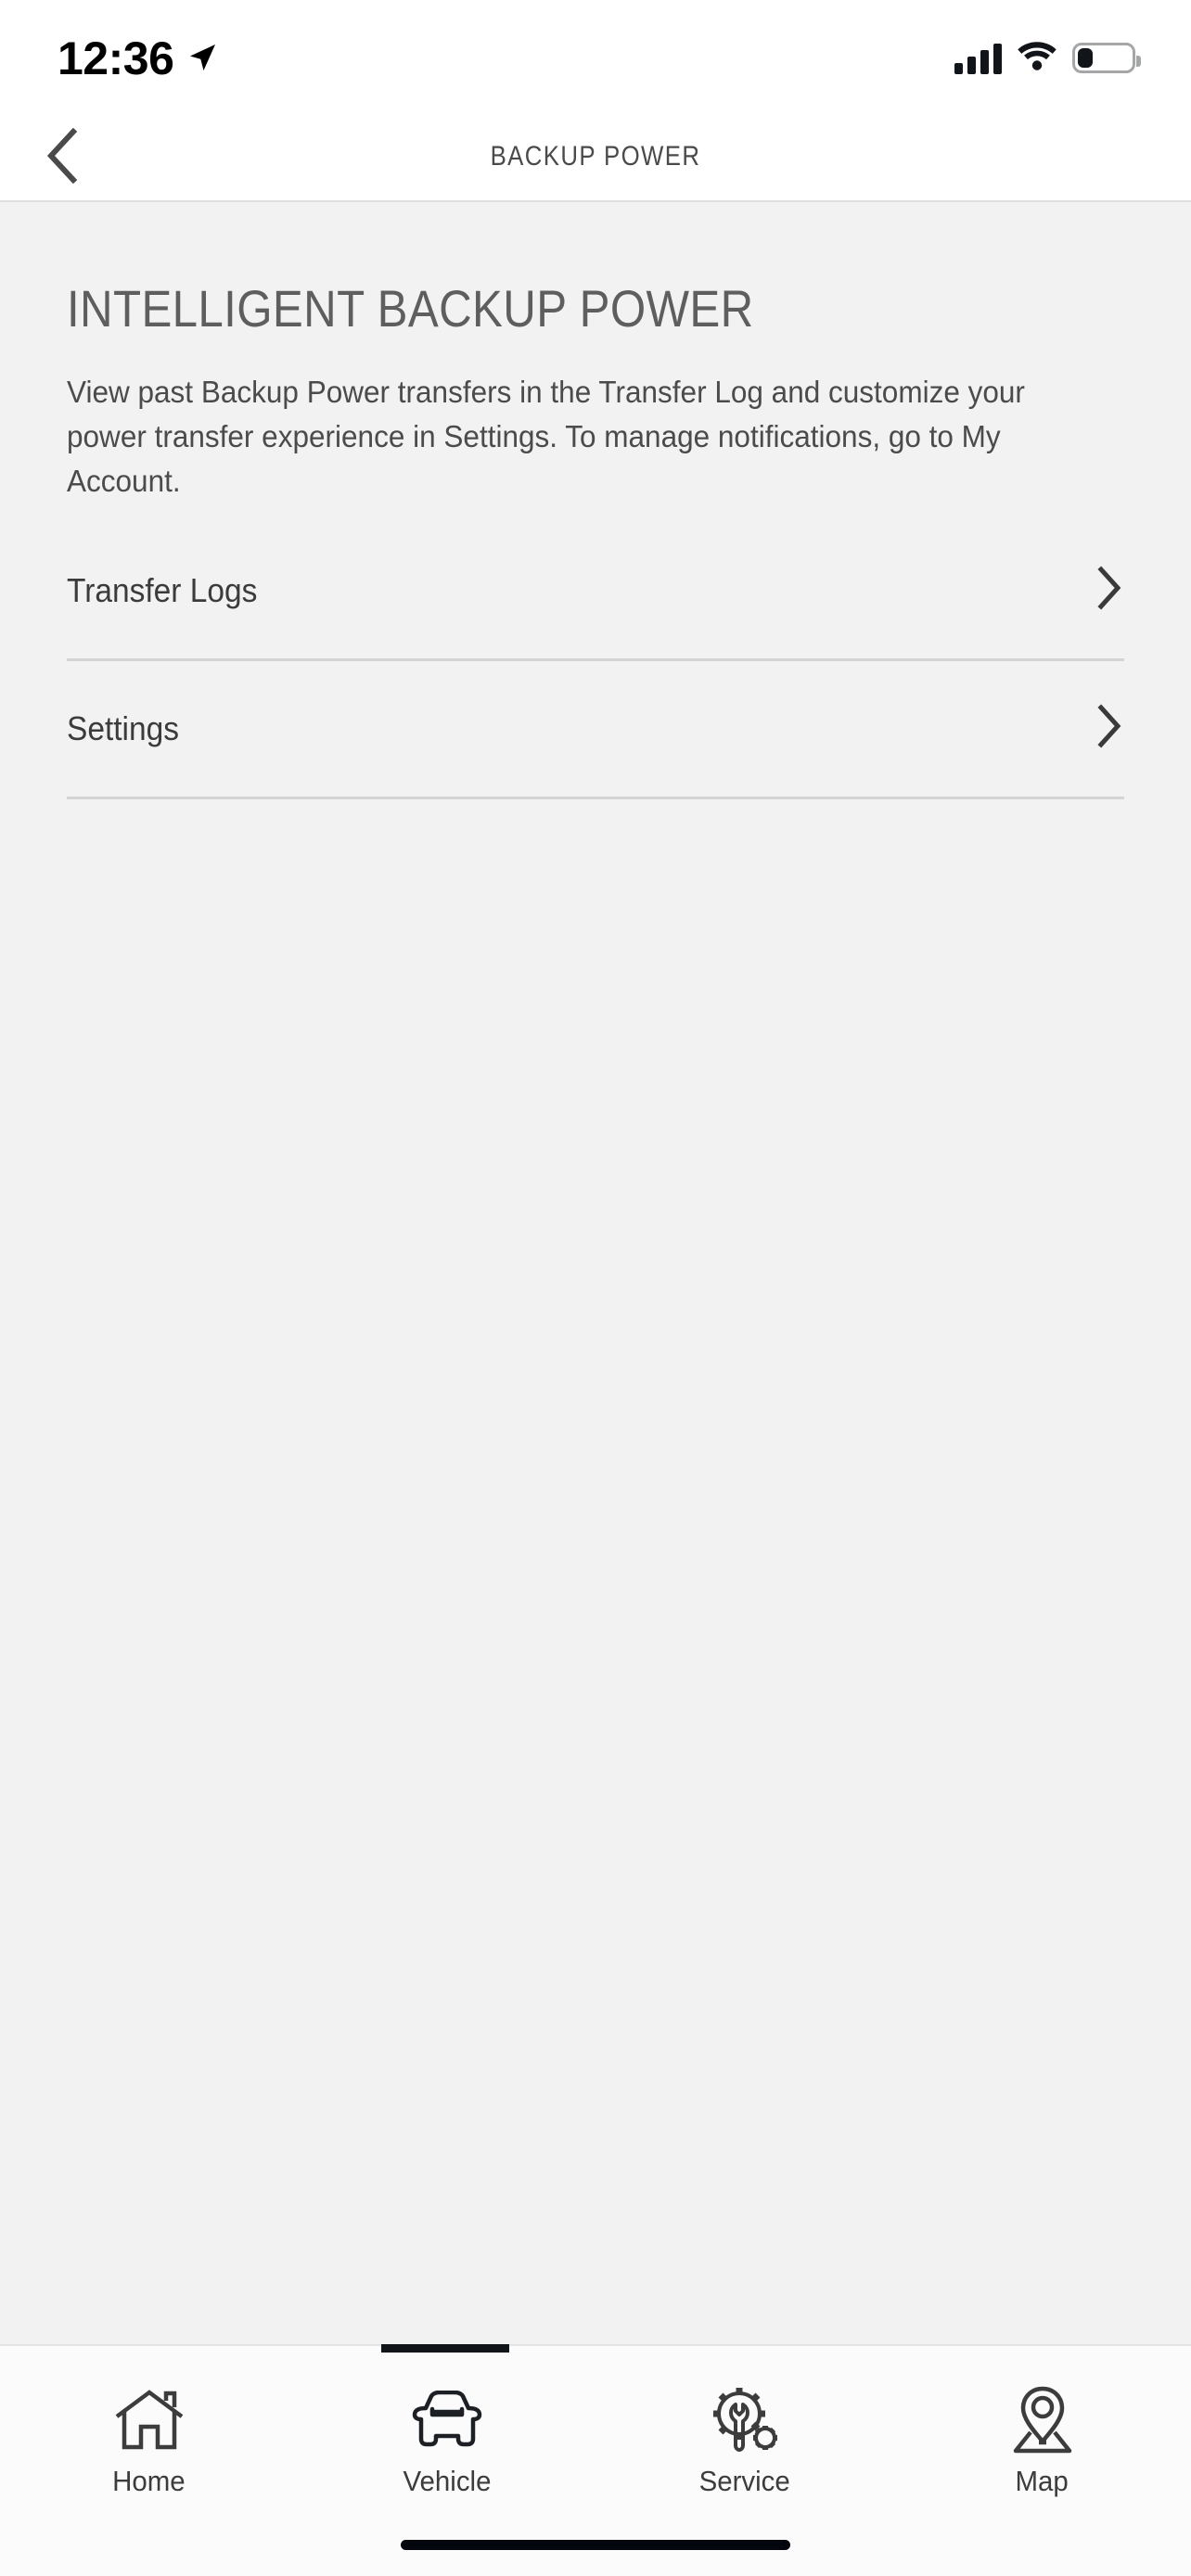  Describe the element at coordinates (744, 2481) in the screenshot. I see `tab-label: Service` at that location.